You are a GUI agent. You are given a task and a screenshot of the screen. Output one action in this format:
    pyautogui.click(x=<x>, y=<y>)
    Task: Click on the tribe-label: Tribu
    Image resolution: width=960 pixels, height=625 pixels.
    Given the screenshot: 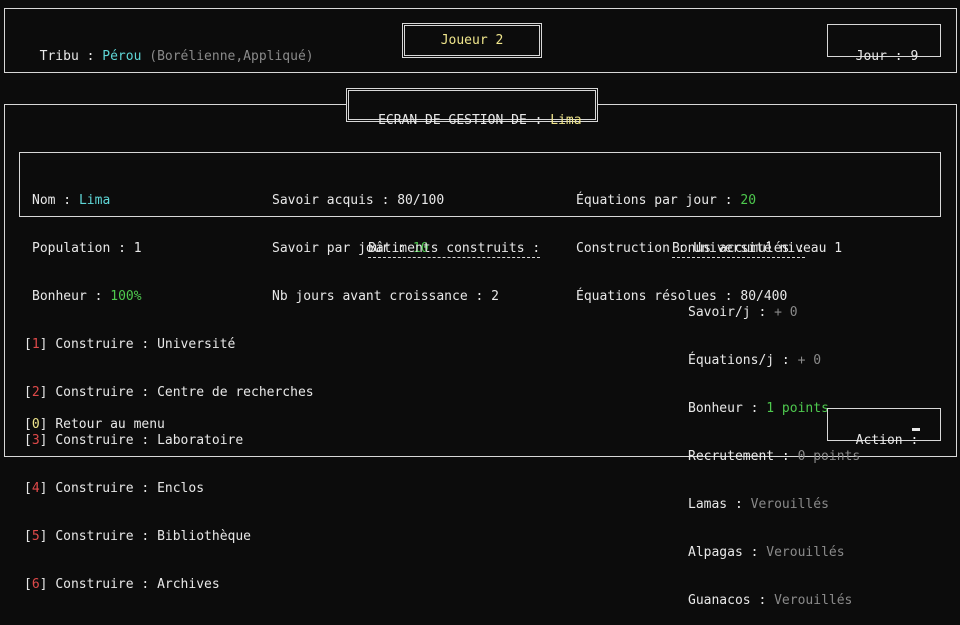 What is the action you would take?
    pyautogui.click(x=59, y=56)
    